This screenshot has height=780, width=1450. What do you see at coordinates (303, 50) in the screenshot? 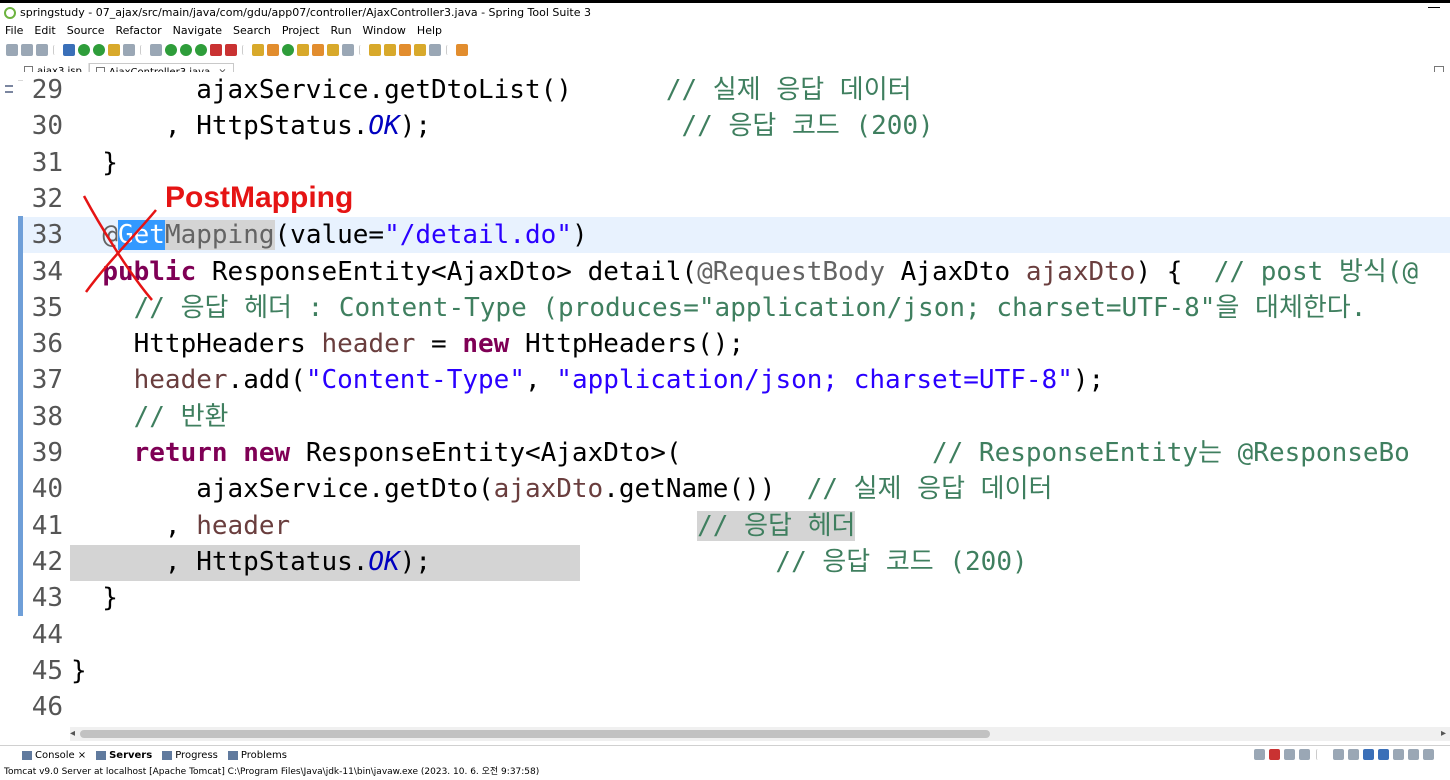
I see `open-type-icon` at bounding box center [303, 50].